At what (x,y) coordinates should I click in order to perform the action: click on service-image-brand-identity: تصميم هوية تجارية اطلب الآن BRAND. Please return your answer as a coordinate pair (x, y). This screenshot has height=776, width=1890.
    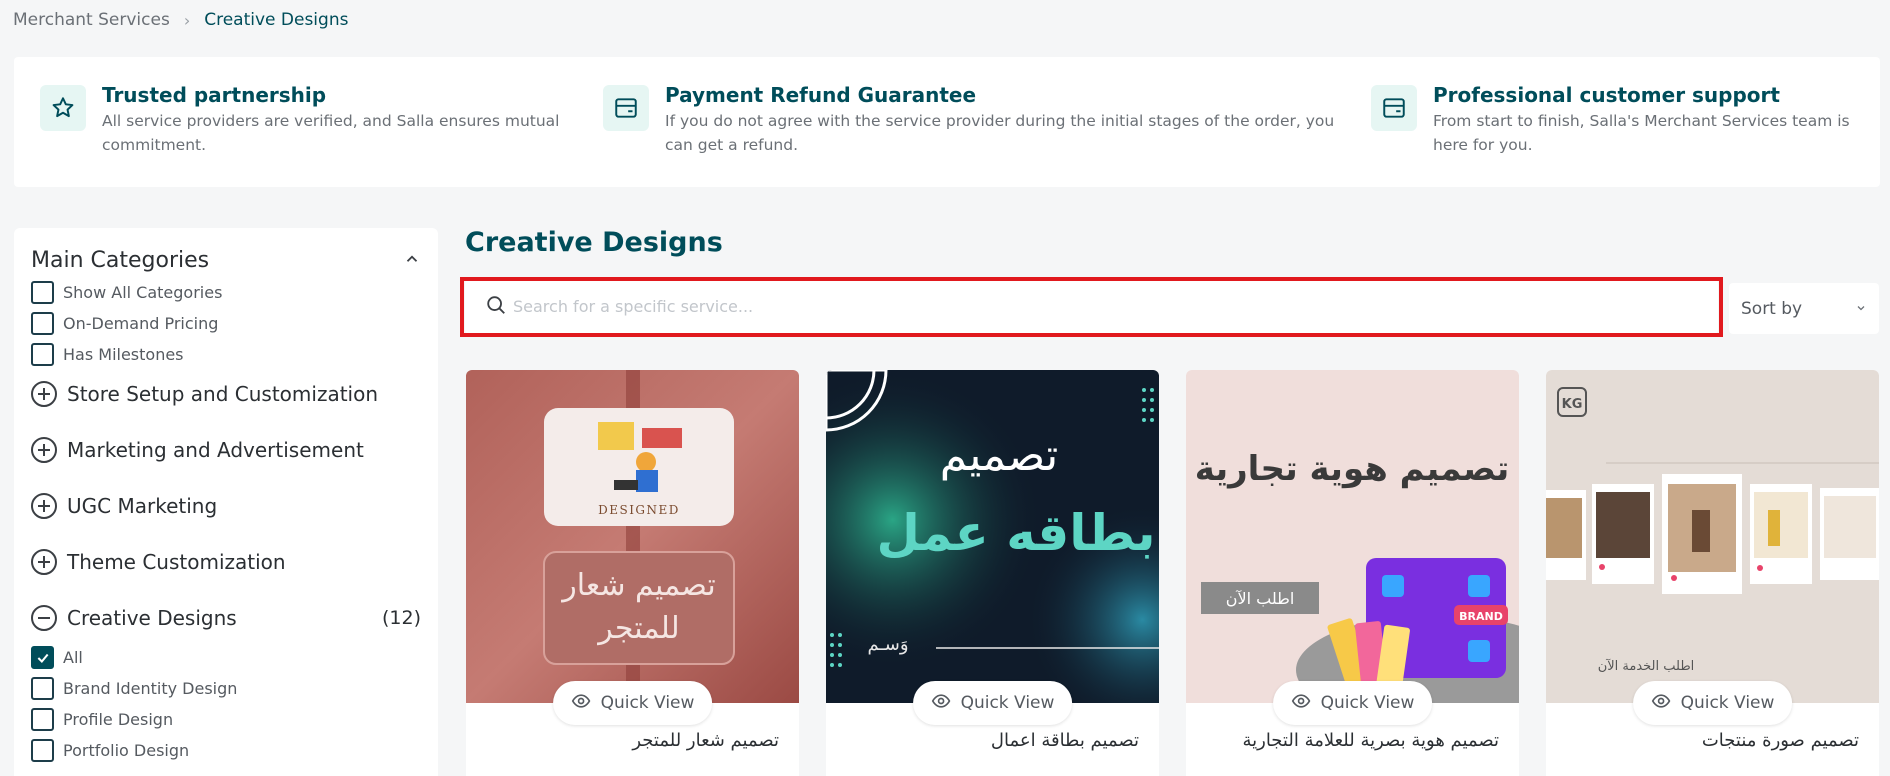
    Looking at the image, I should click on (1352, 536).